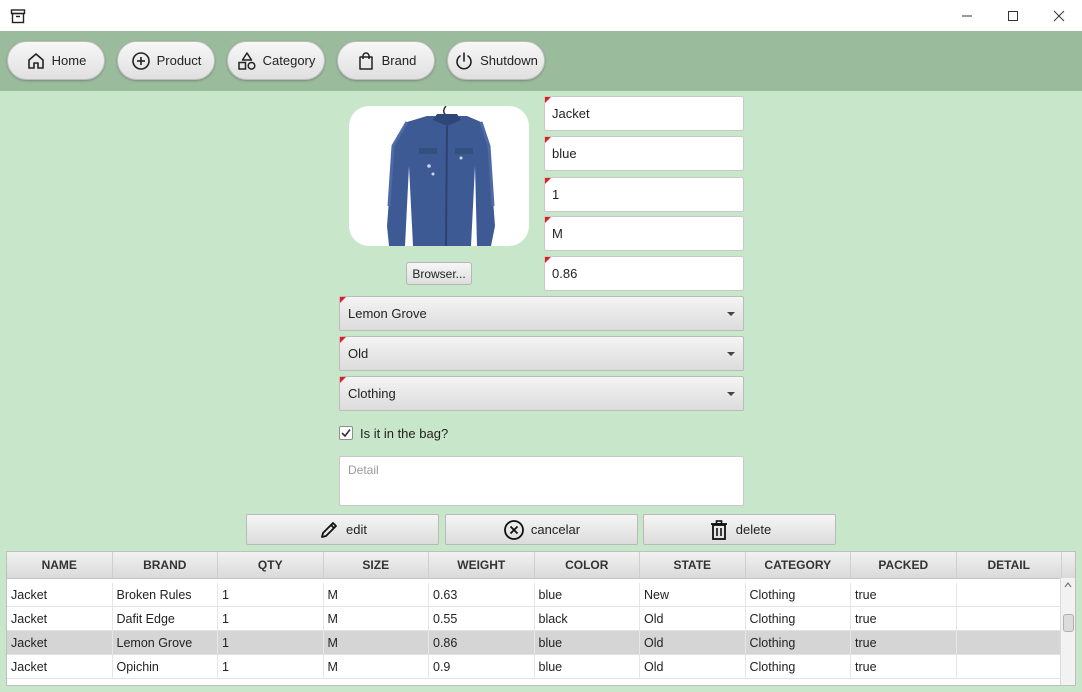 The image size is (1082, 692). What do you see at coordinates (482, 642) in the screenshot?
I see `table-cell-weight: 0.86` at bounding box center [482, 642].